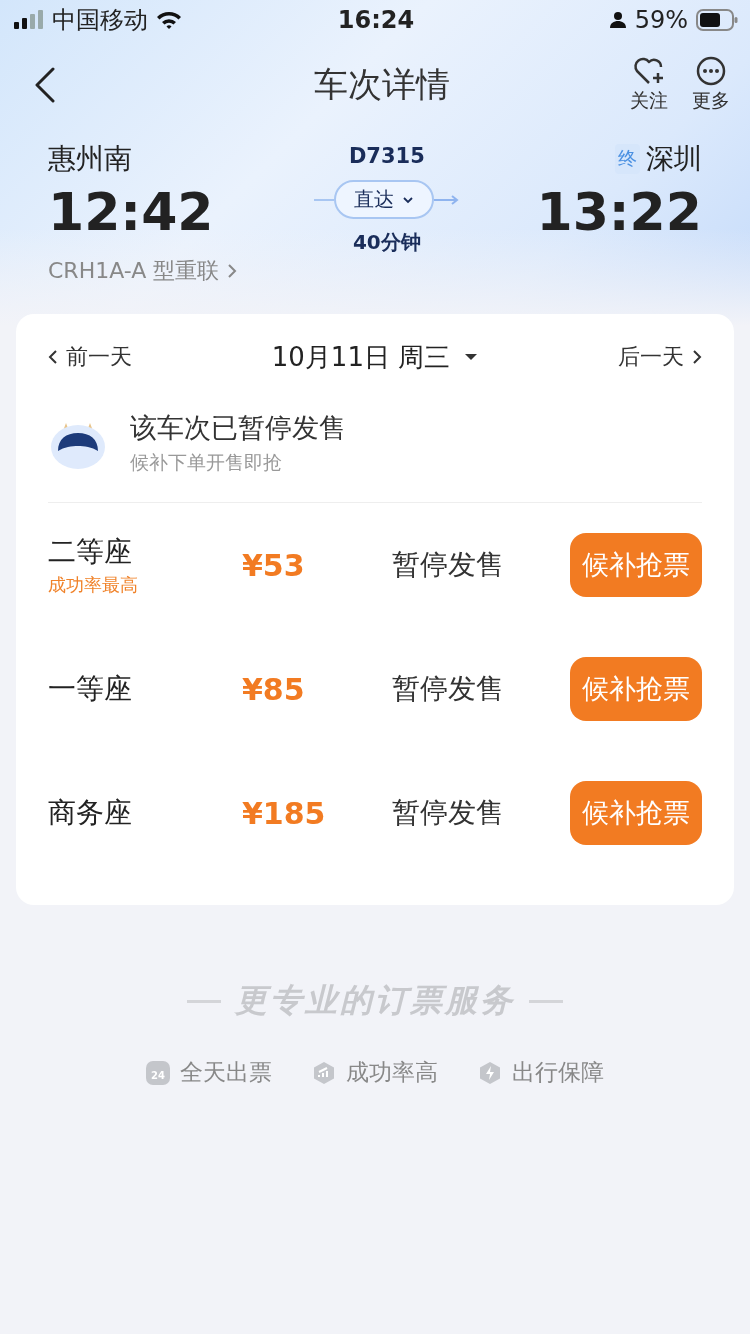 Image resolution: width=750 pixels, height=1334 pixels. What do you see at coordinates (649, 85) in the screenshot?
I see `follow-button: 关注` at bounding box center [649, 85].